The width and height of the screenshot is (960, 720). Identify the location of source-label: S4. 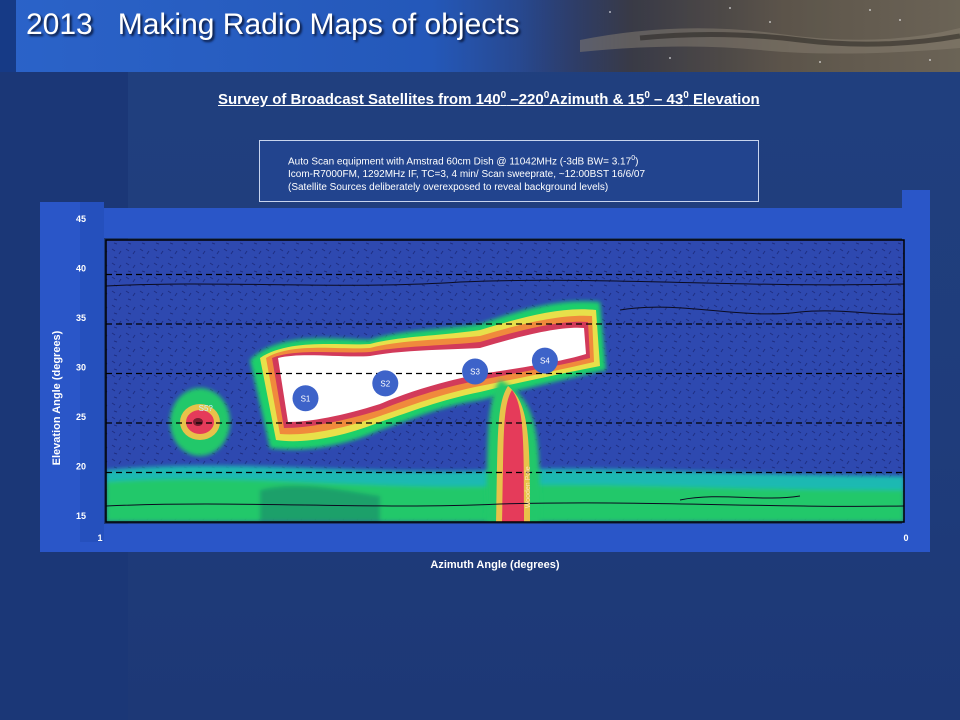
(545, 361).